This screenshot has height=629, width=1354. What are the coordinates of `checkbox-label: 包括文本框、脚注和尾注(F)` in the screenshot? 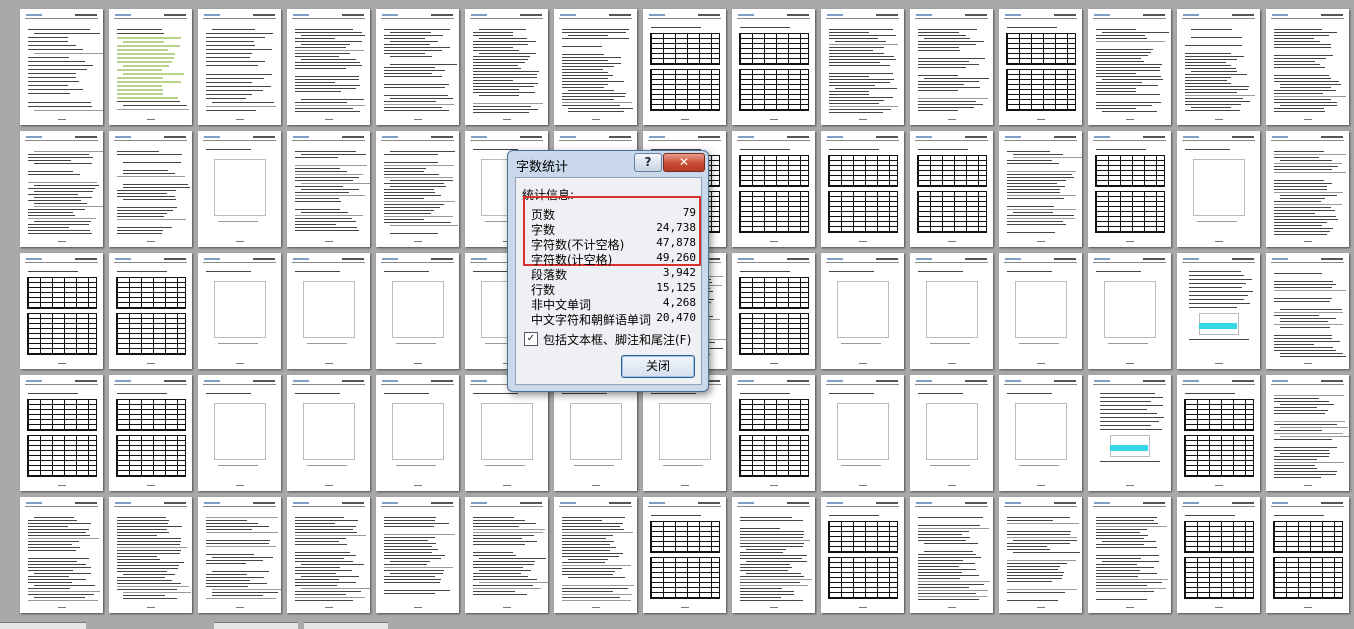 It's located at (617, 339).